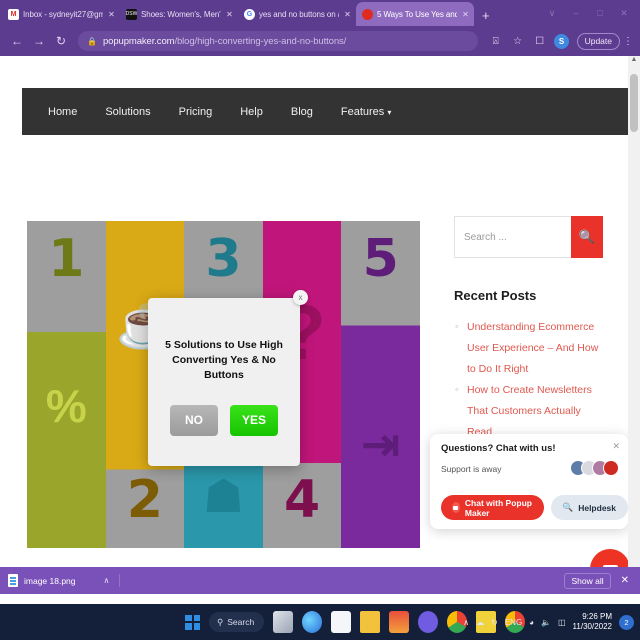 The image size is (640, 640). Describe the element at coordinates (552, 13) in the screenshot. I see `tab-search-chevron-icon: ∨` at that location.